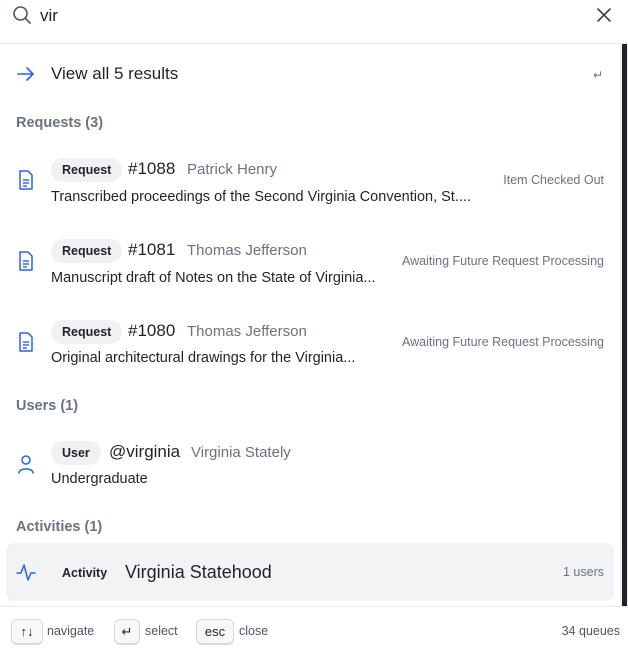 The height and width of the screenshot is (651, 628). What do you see at coordinates (85, 573) in the screenshot?
I see `activity-badge: Activity` at bounding box center [85, 573].